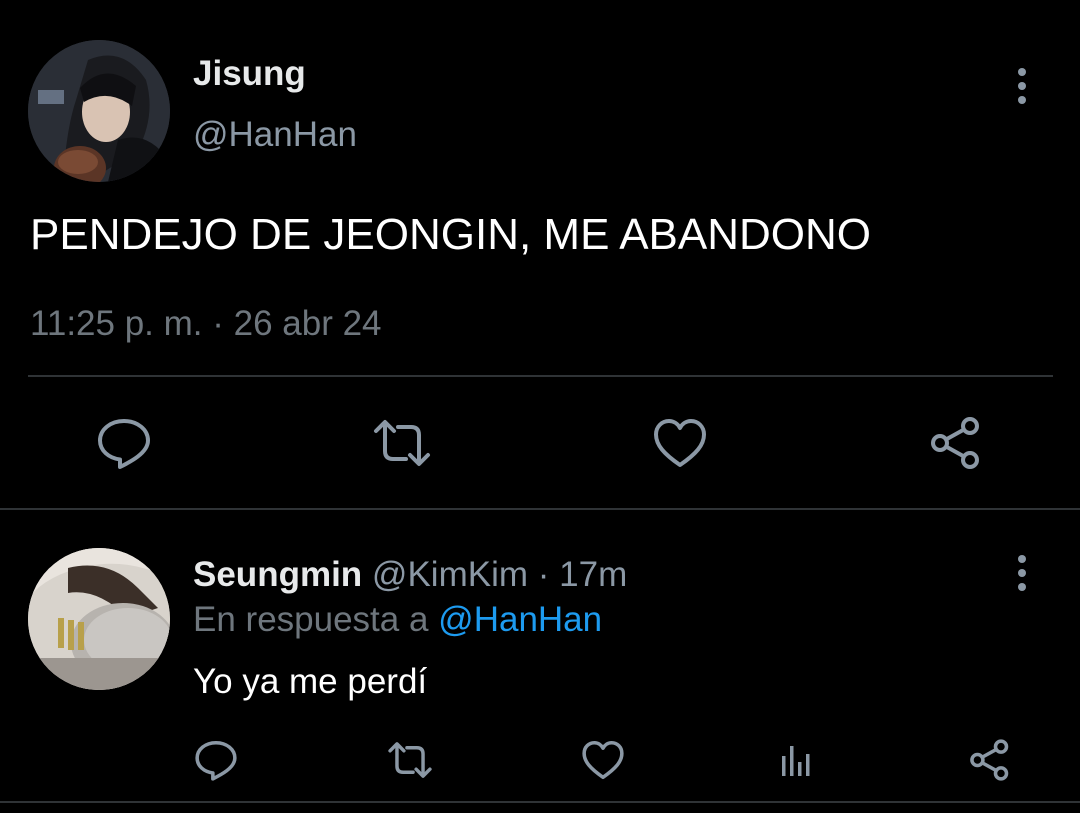  I want to click on main-tweet-timestamp: 11:25 p. m. · 26 abr 24, so click(206, 324).